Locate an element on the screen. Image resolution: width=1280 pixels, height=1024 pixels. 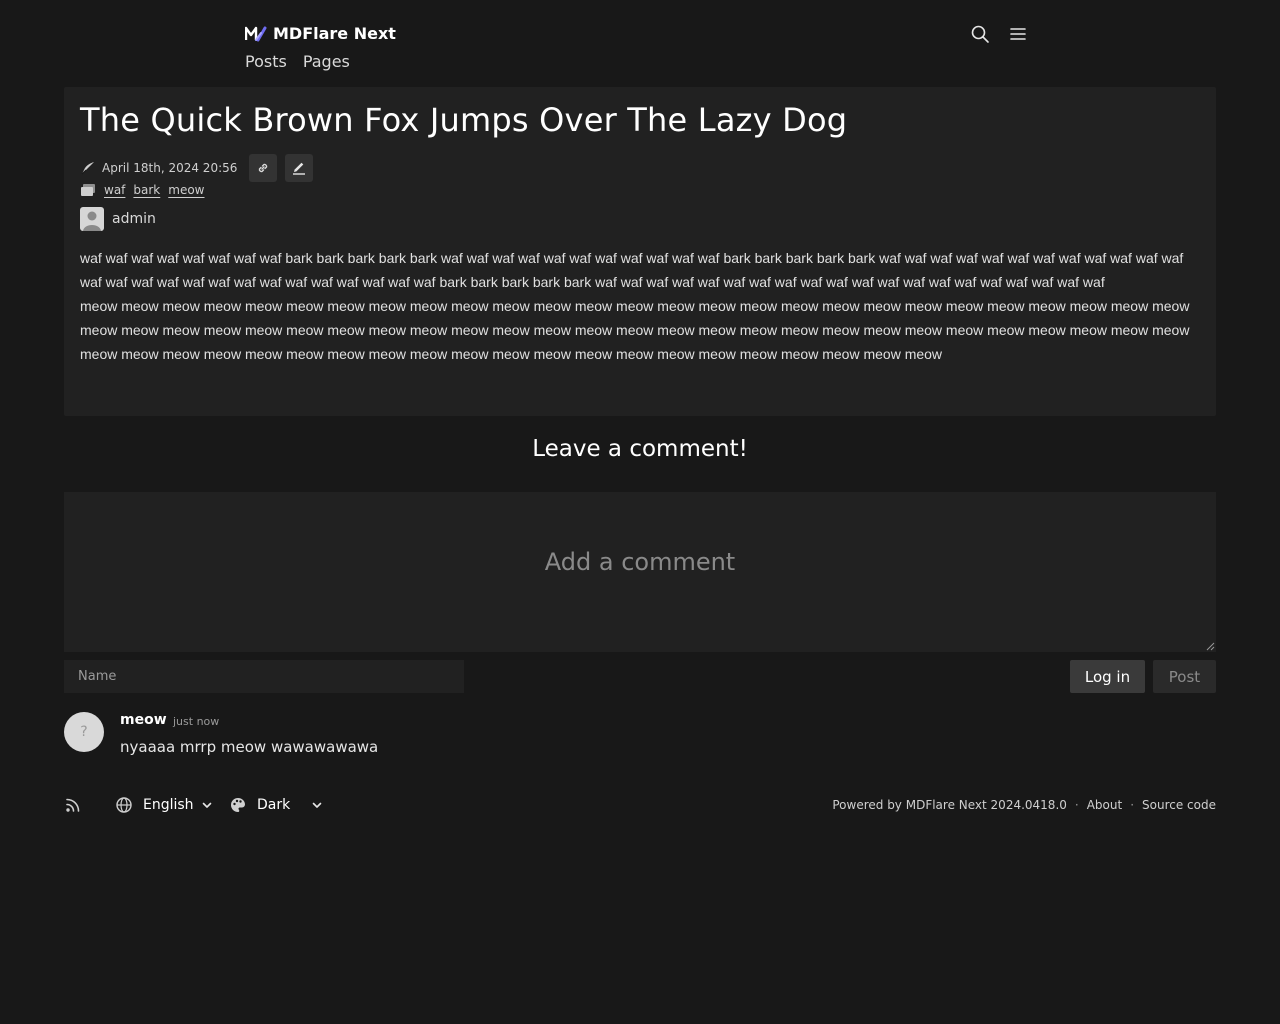
globe-icon is located at coordinates (124, 805).